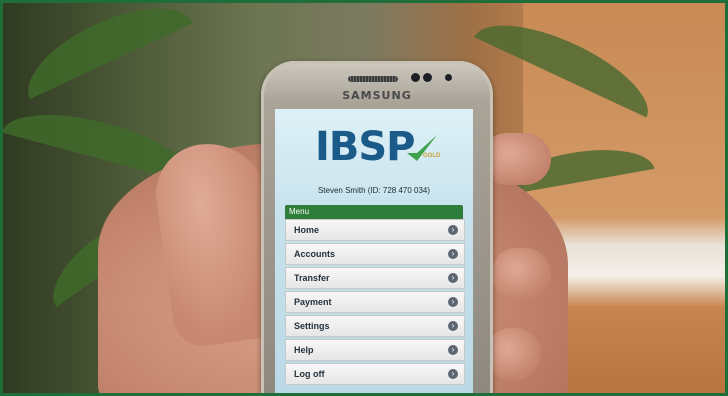 The width and height of the screenshot is (728, 396). I want to click on user-id-line: Steven Smith (ID: 728 470 034), so click(374, 190).